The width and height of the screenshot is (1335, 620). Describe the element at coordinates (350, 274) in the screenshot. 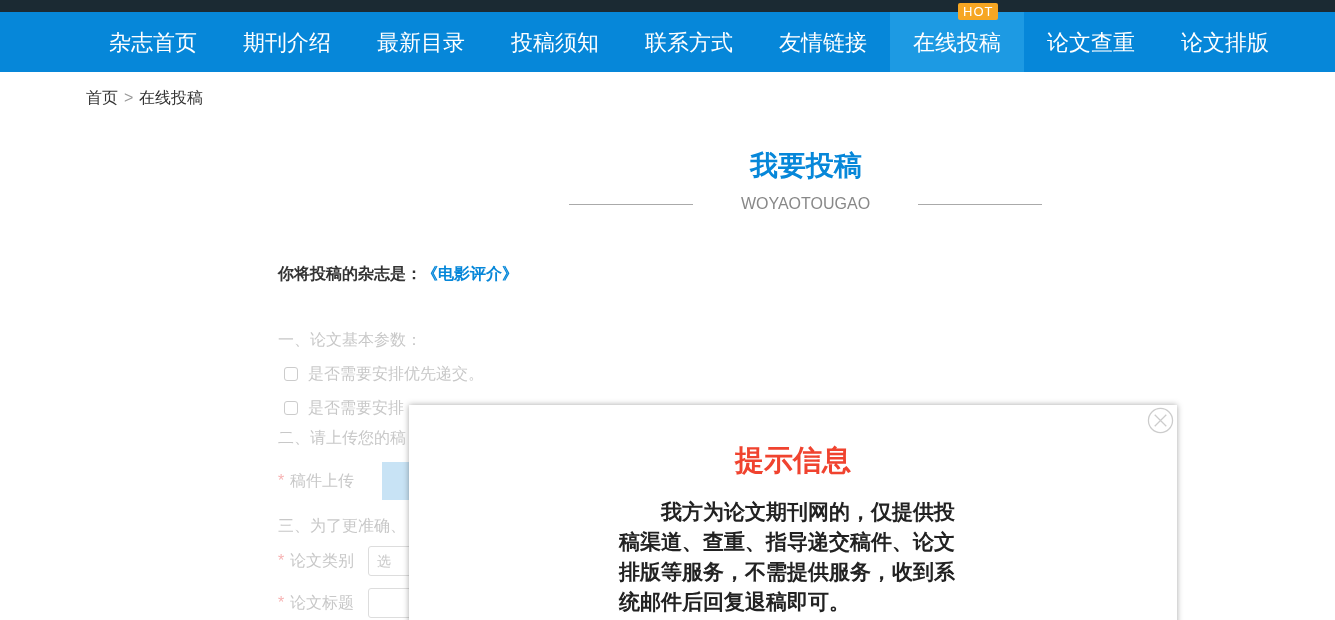

I see `journal-label: 你将投稿的杂志是：` at that location.